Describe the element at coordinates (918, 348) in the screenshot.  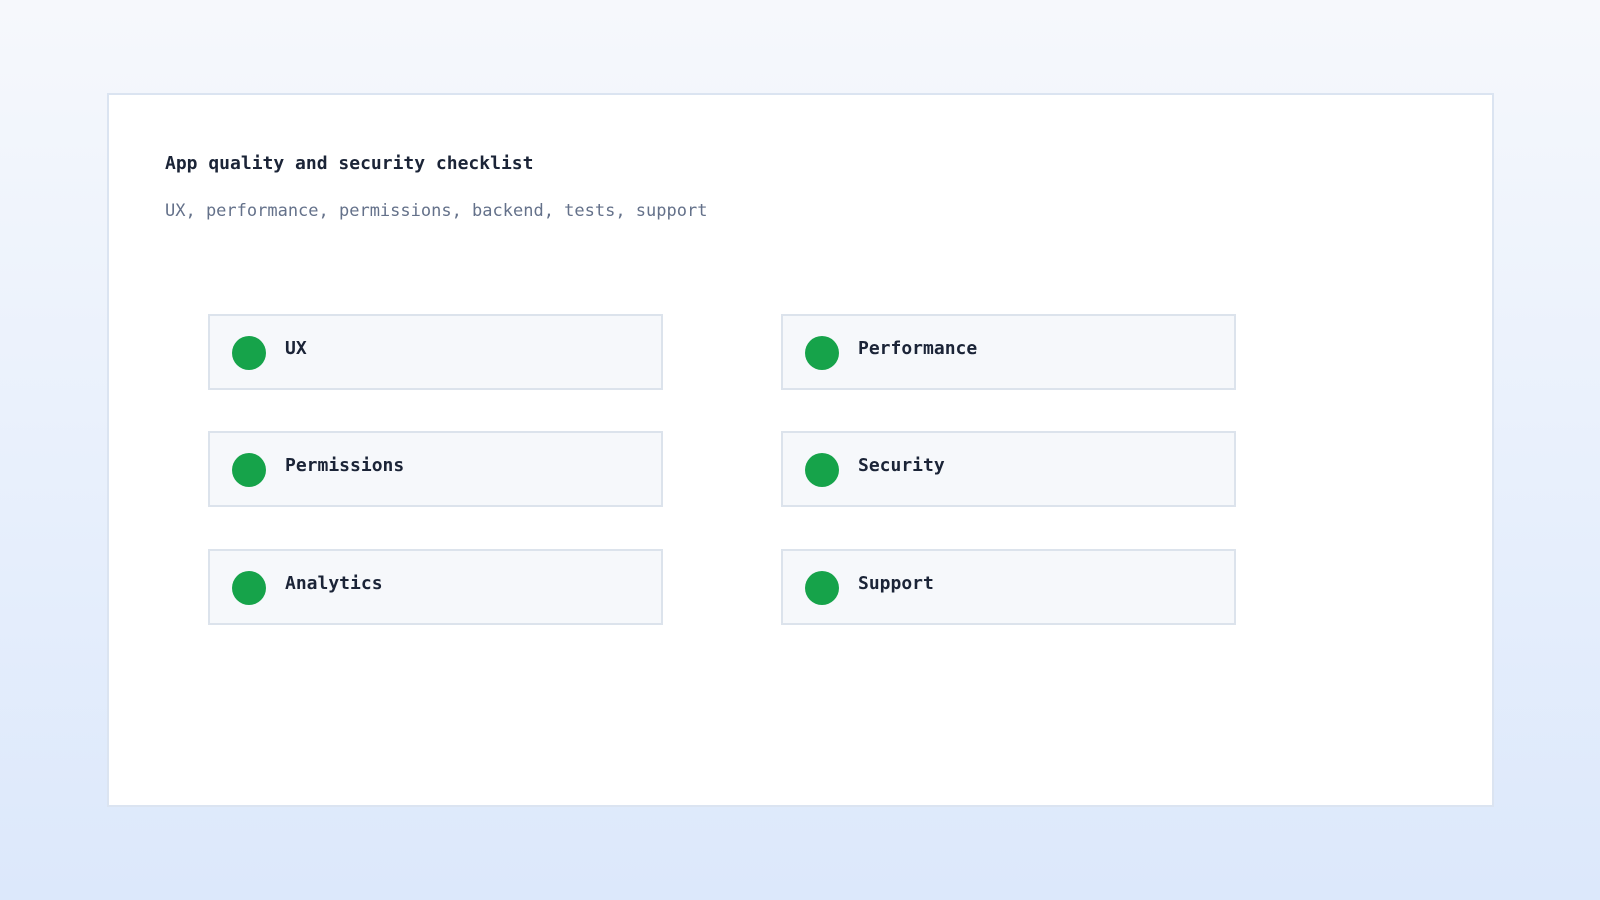
I see `checklist-item-label: Performance` at that location.